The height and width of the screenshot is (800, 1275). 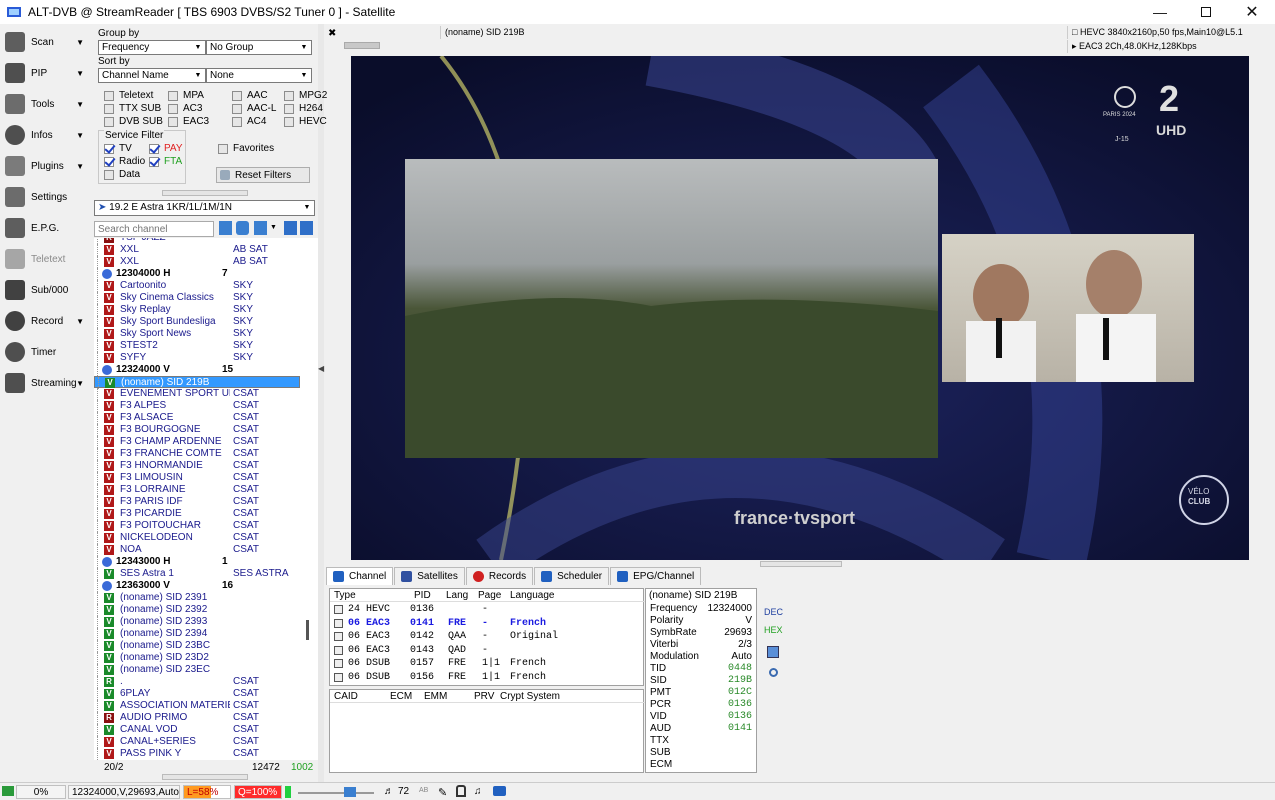 I want to click on volume-slider, so click(x=336, y=793).